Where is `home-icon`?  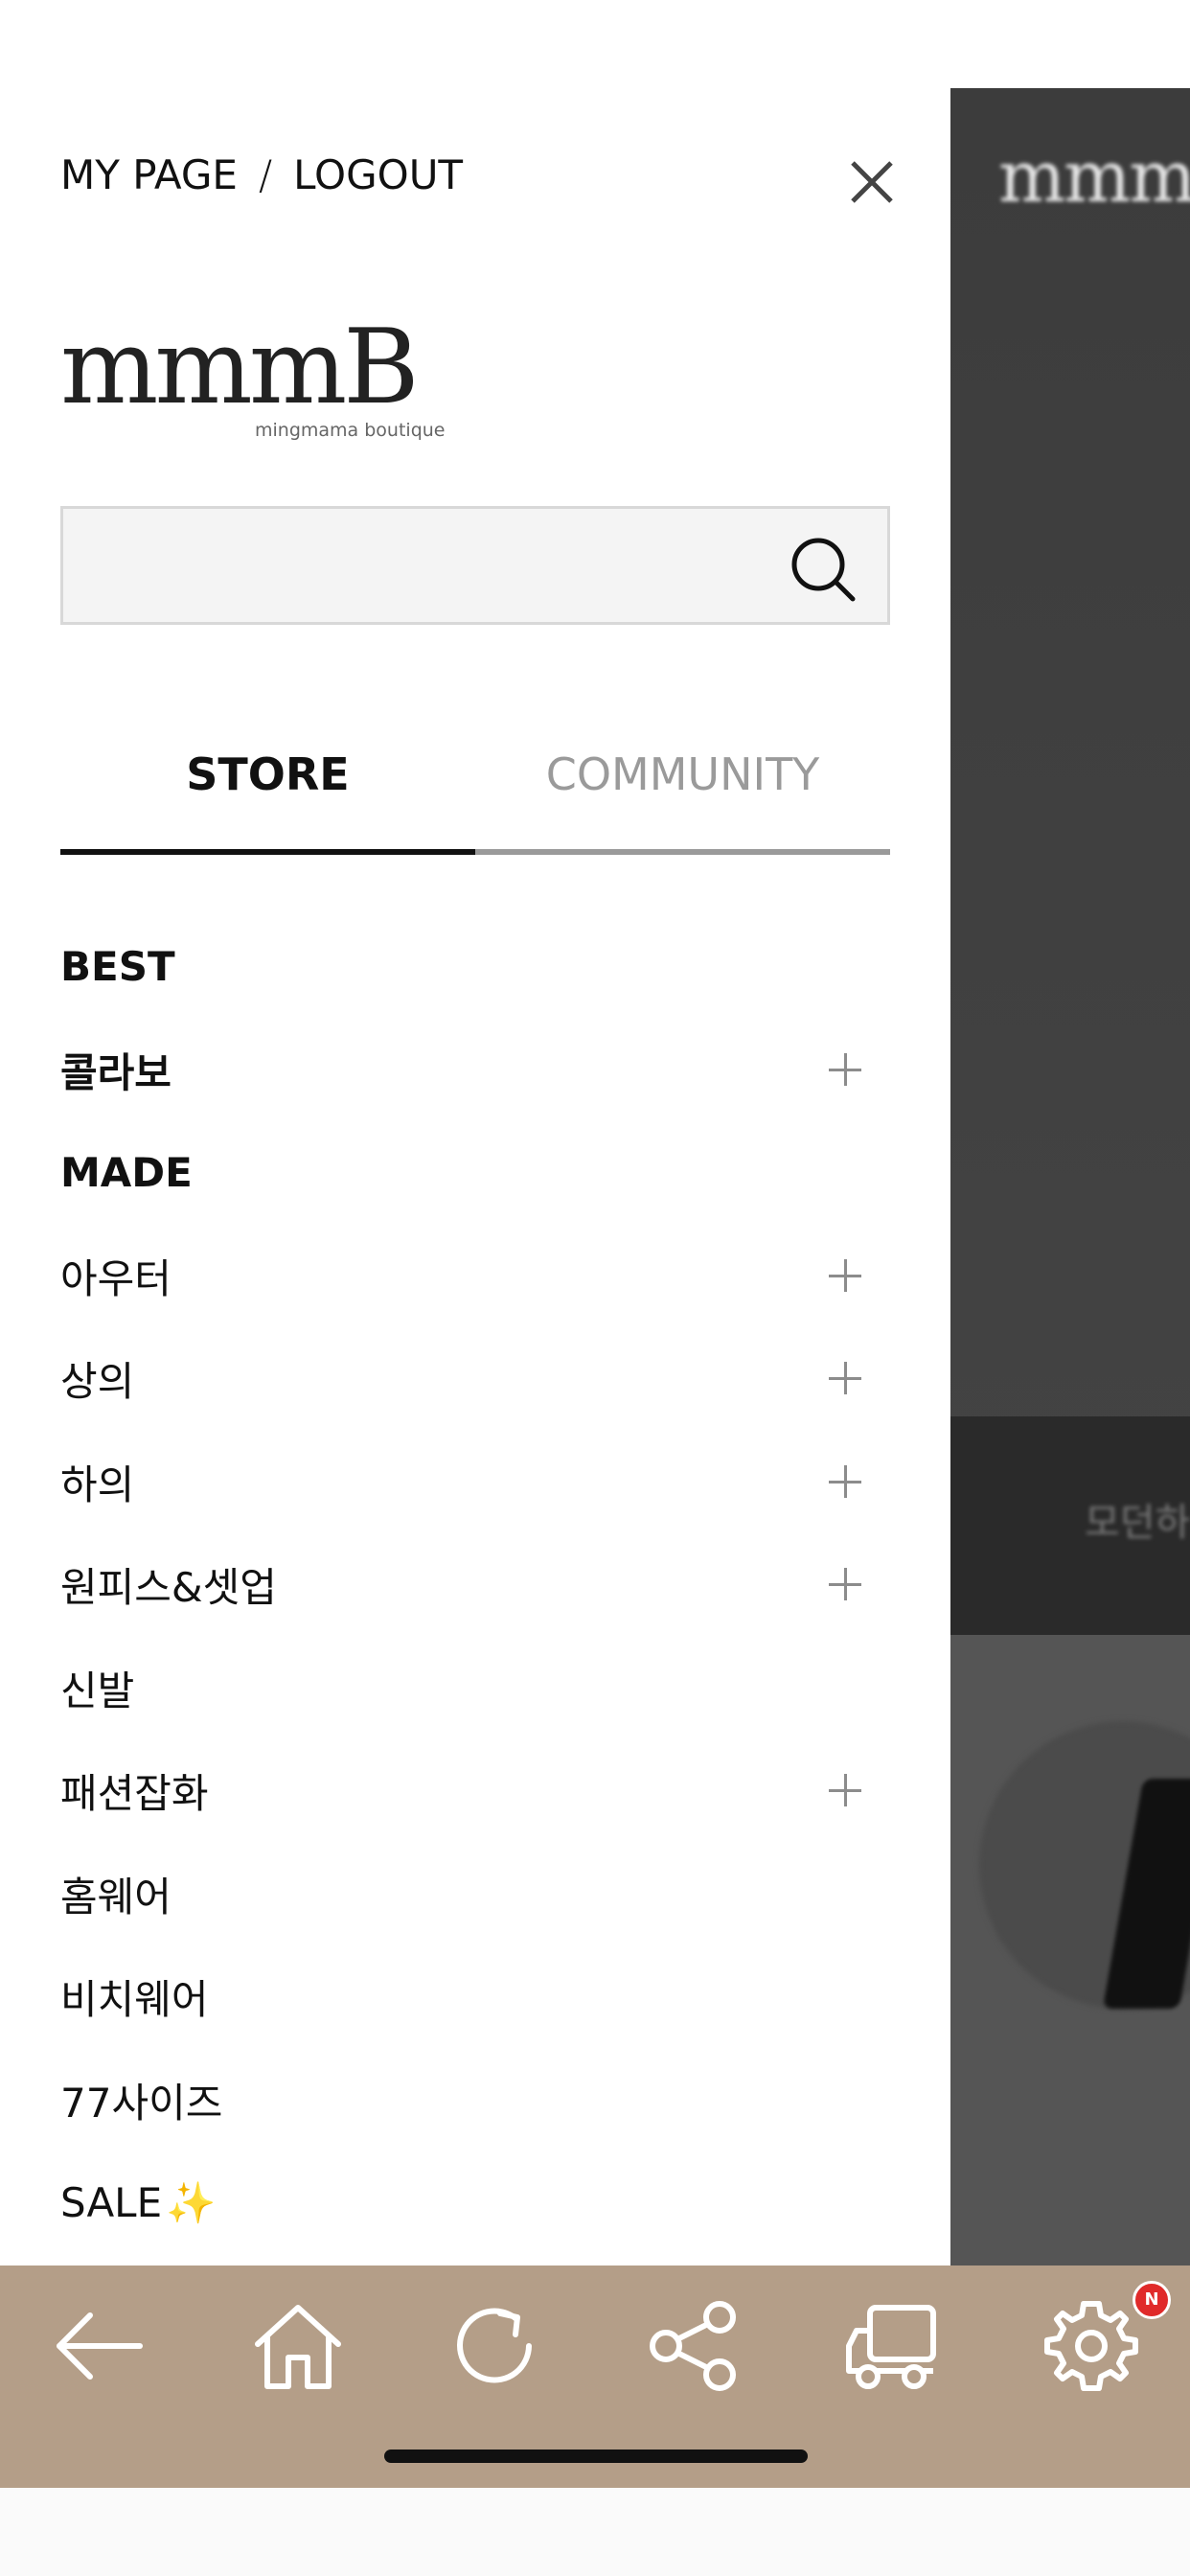
home-icon is located at coordinates (298, 2346).